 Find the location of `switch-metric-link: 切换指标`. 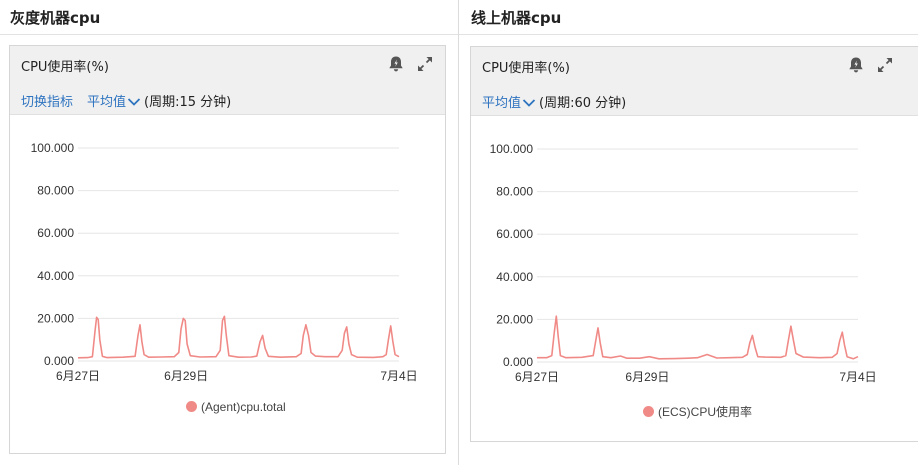

switch-metric-link: 切换指标 is located at coordinates (47, 102).